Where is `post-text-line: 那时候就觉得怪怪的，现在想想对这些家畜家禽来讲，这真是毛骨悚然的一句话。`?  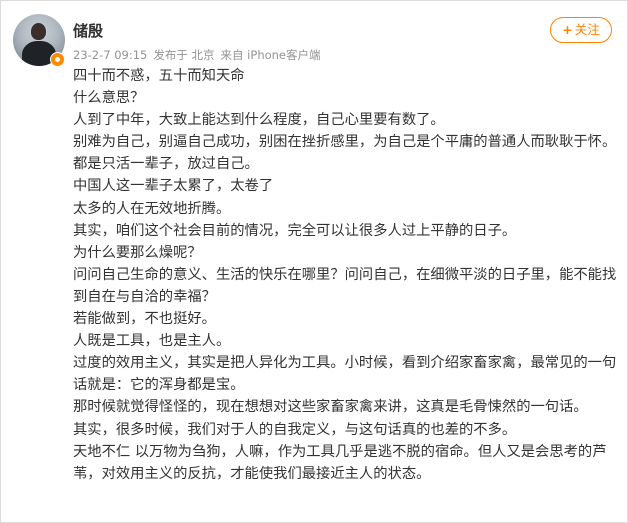 post-text-line: 那时候就觉得怪怪的，现在想想对这些家畜家禽来讲，这真是毛骨悚然的一句话。 is located at coordinates (330, 407).